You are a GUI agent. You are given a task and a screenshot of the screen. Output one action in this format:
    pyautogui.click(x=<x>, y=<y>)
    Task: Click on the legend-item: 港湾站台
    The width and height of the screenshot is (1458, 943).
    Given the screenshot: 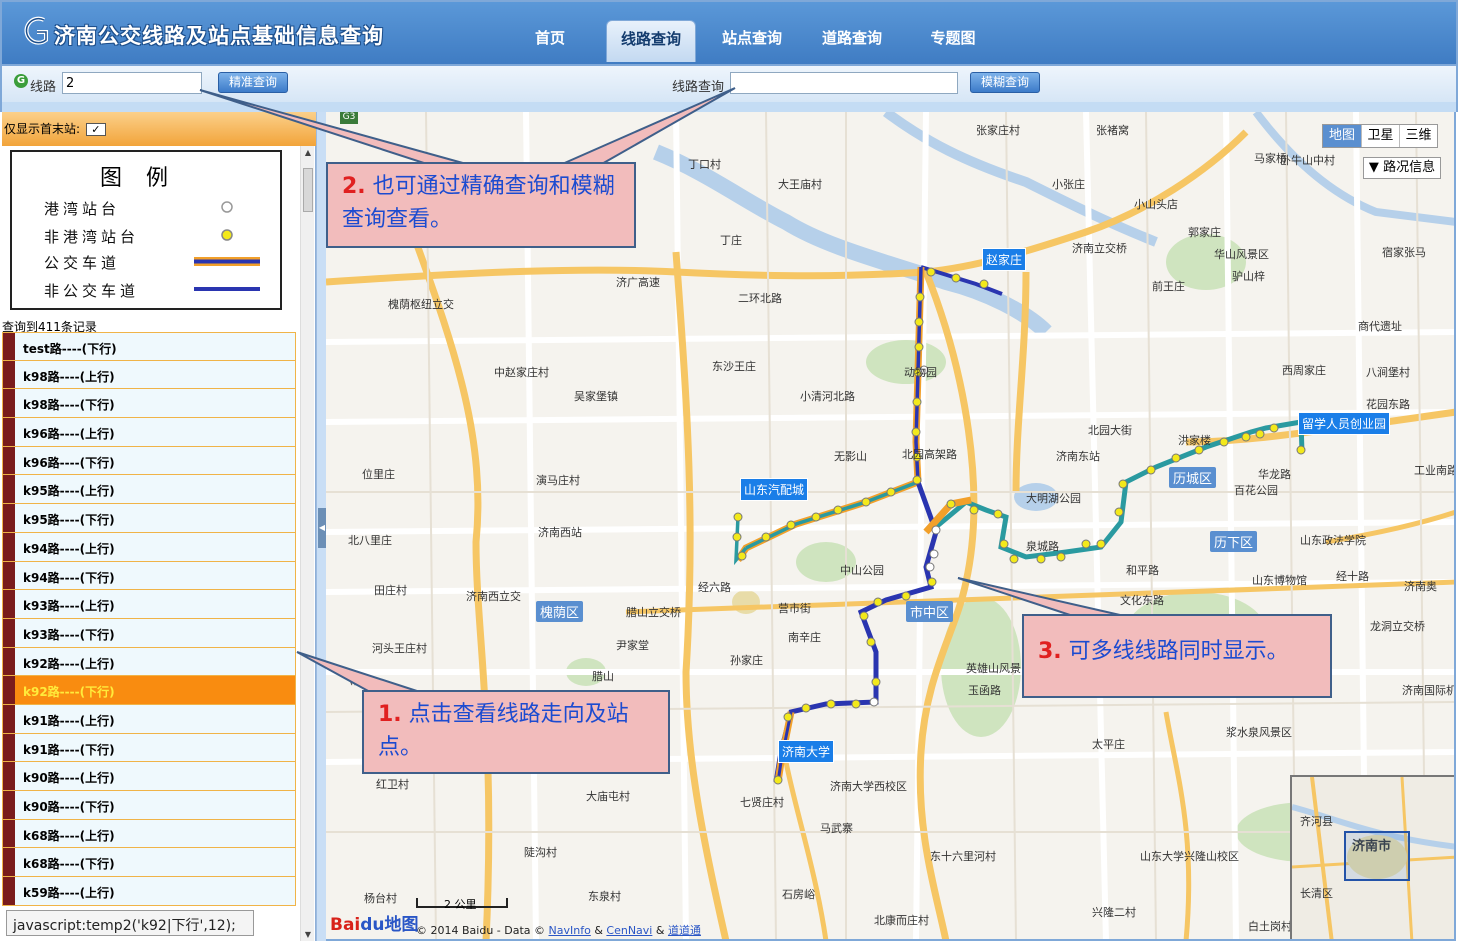 What is the action you would take?
    pyautogui.click(x=152, y=207)
    